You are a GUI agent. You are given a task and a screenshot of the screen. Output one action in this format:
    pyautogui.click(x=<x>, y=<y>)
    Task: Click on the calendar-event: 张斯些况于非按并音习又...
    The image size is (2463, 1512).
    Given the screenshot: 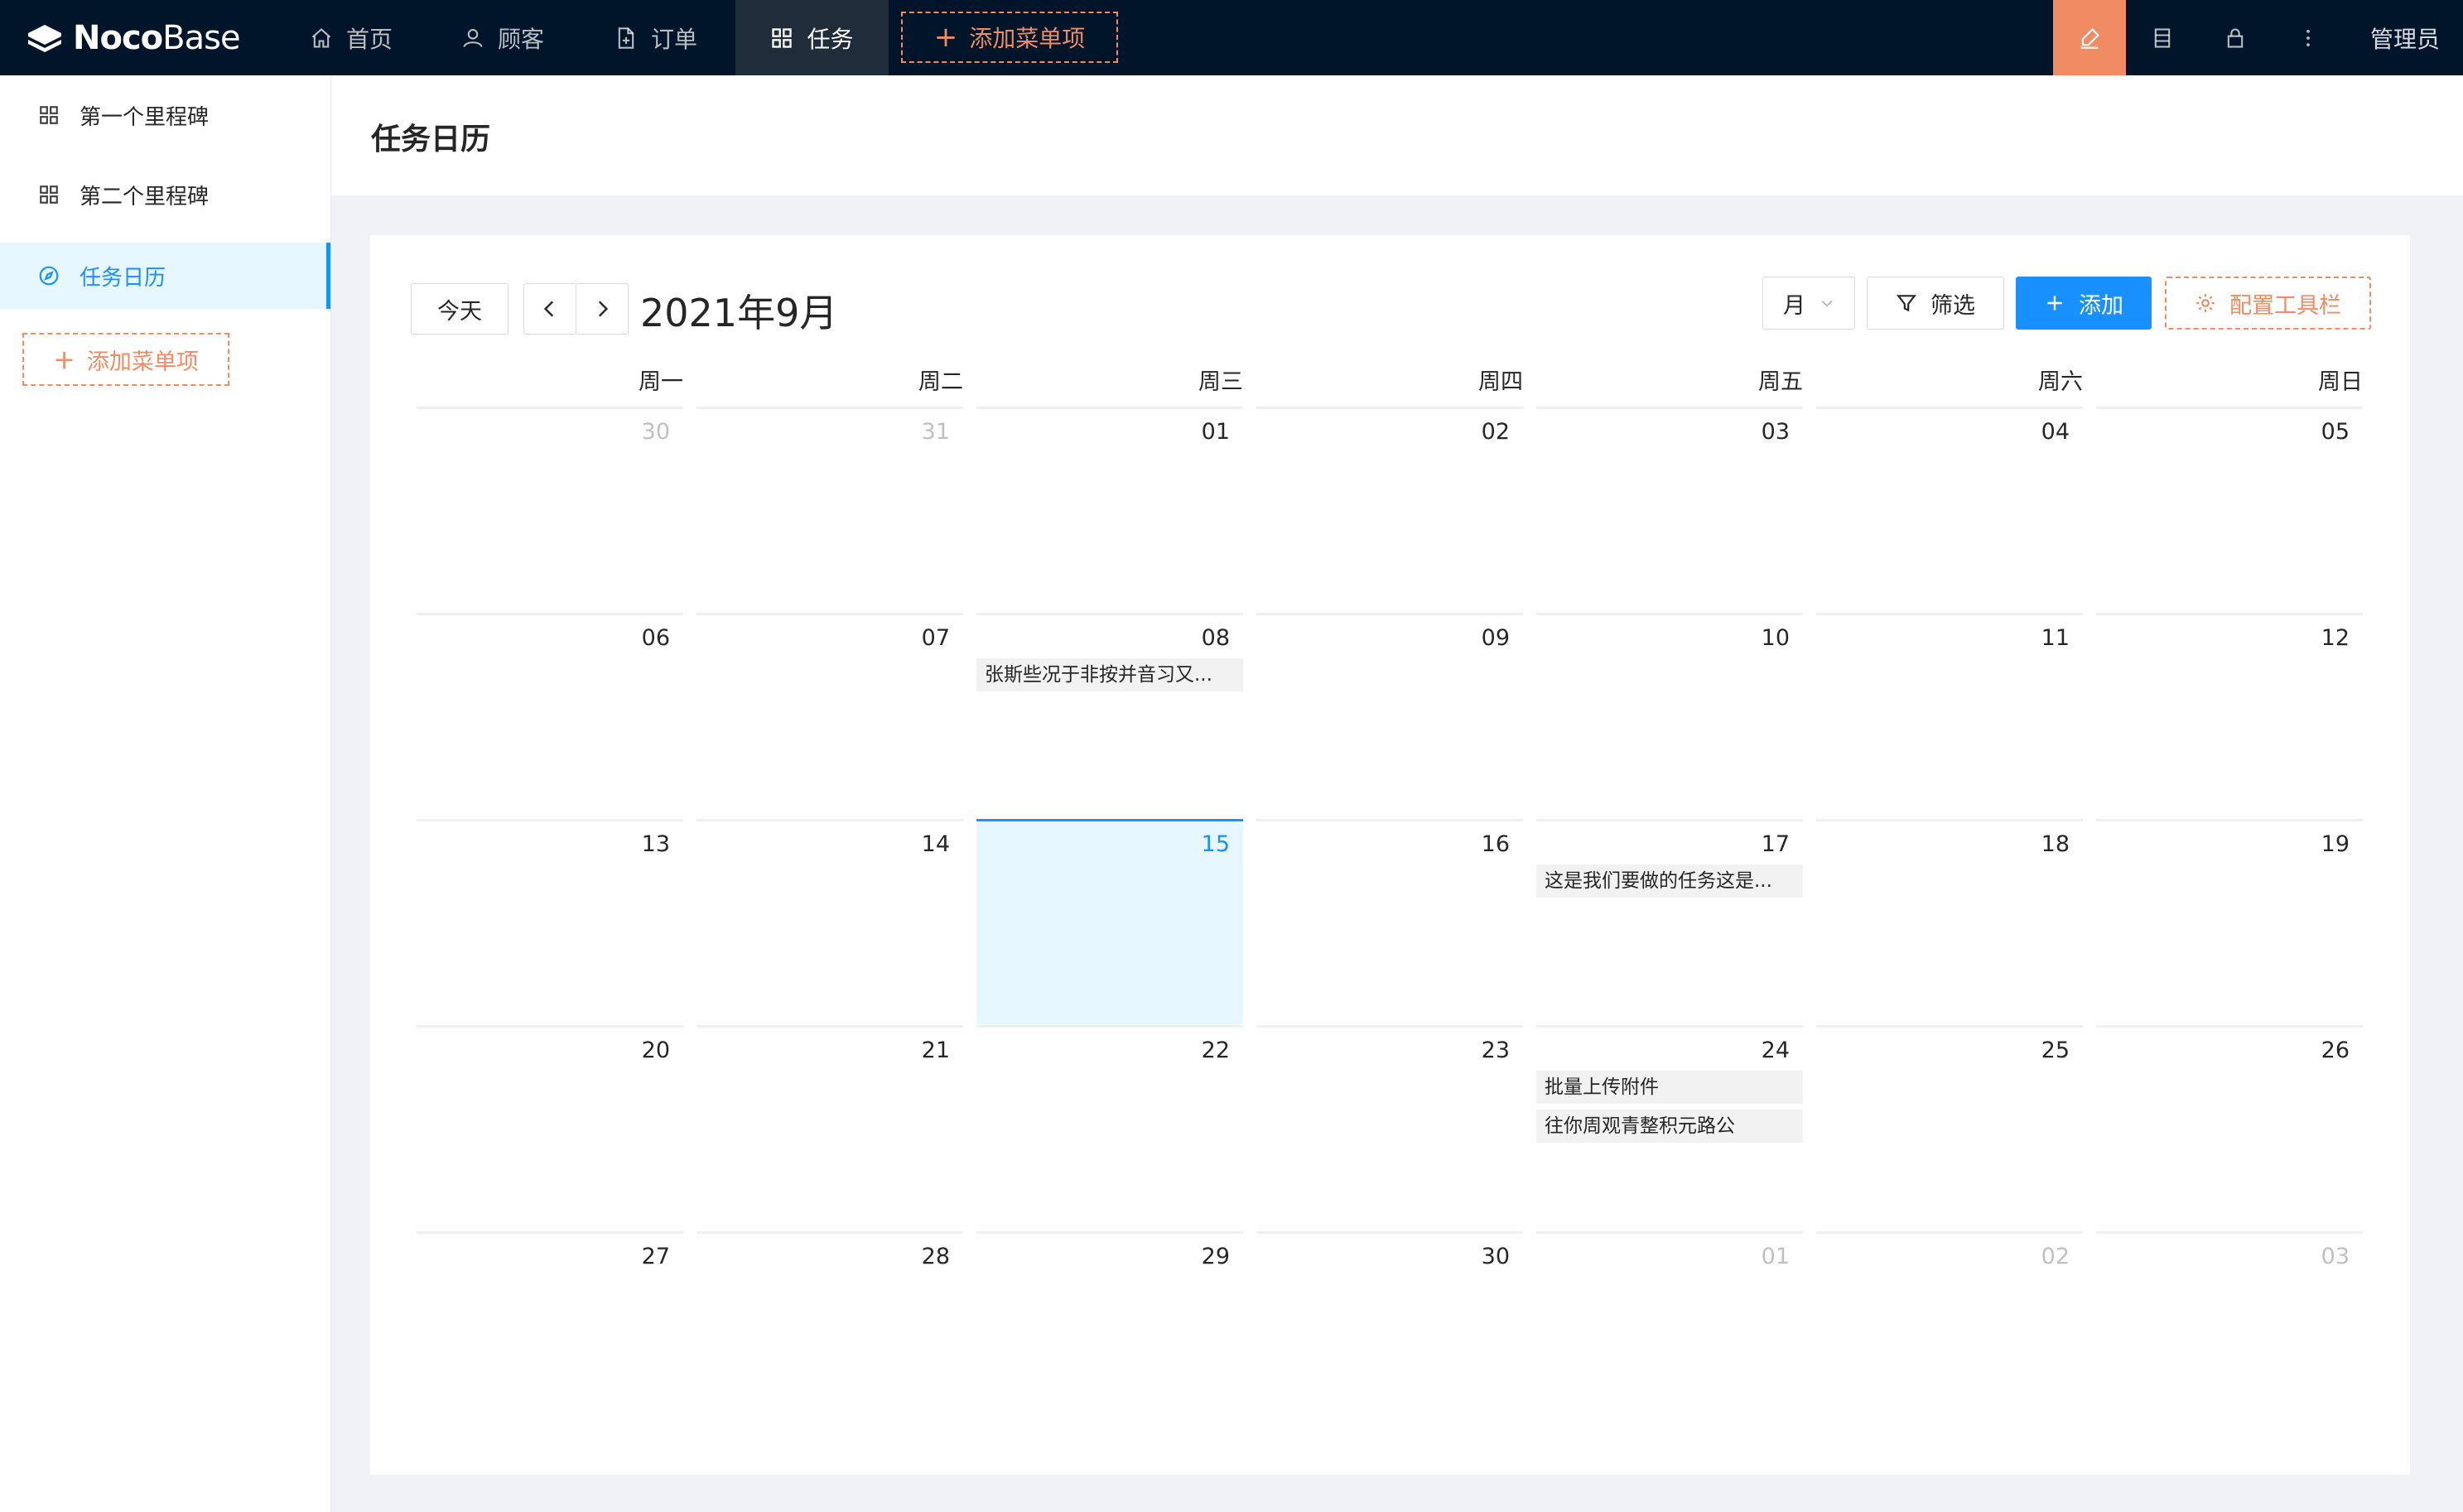 What is the action you would take?
    pyautogui.click(x=1109, y=675)
    